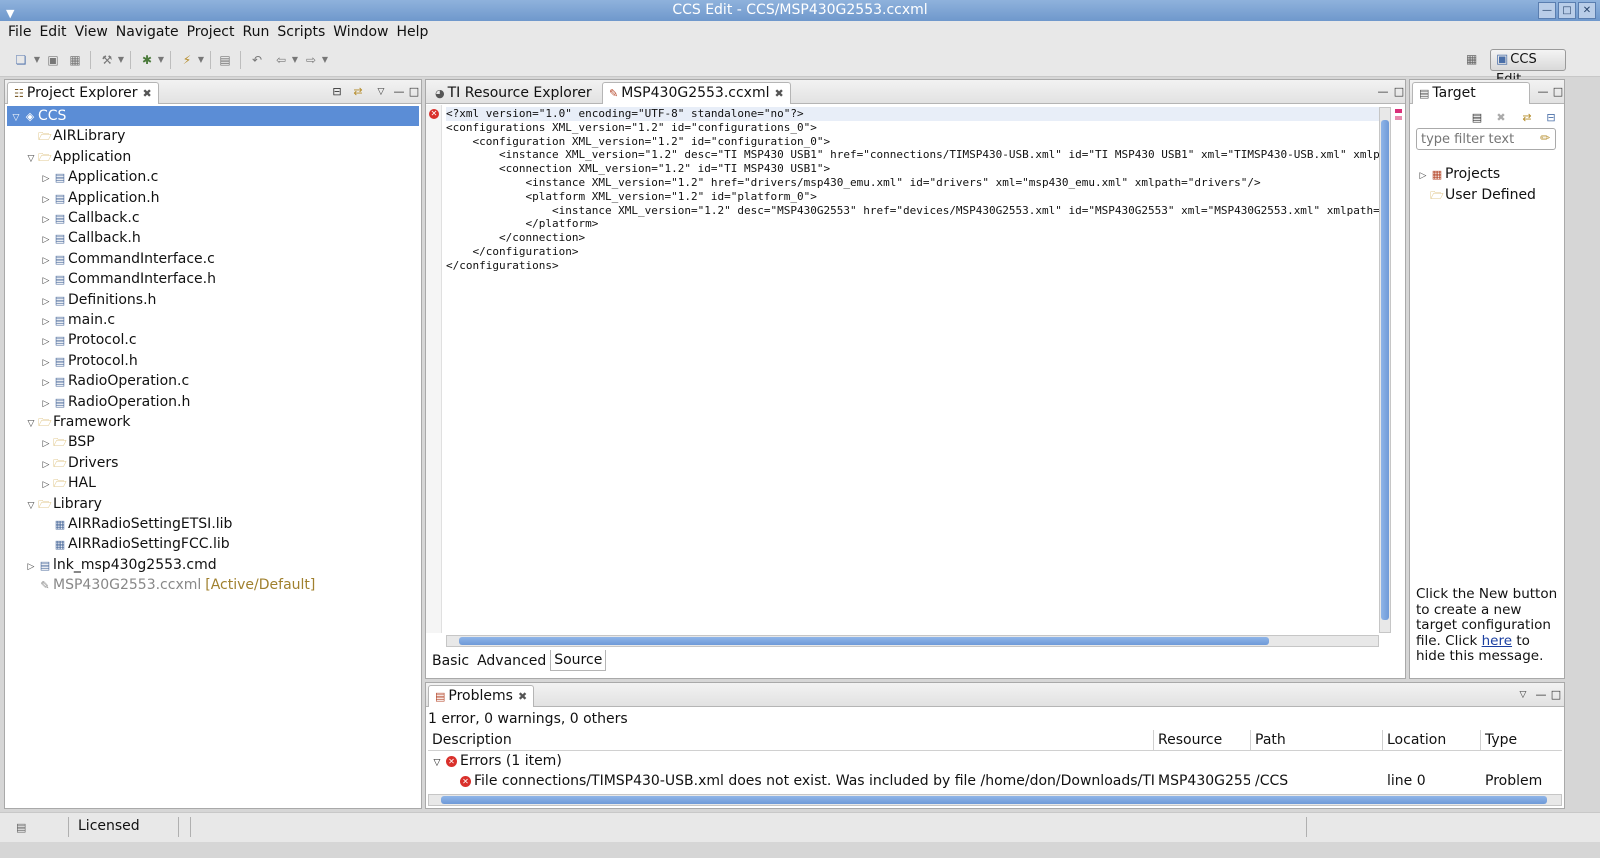  What do you see at coordinates (301, 32) in the screenshot?
I see `menu-scripts: Scripts` at bounding box center [301, 32].